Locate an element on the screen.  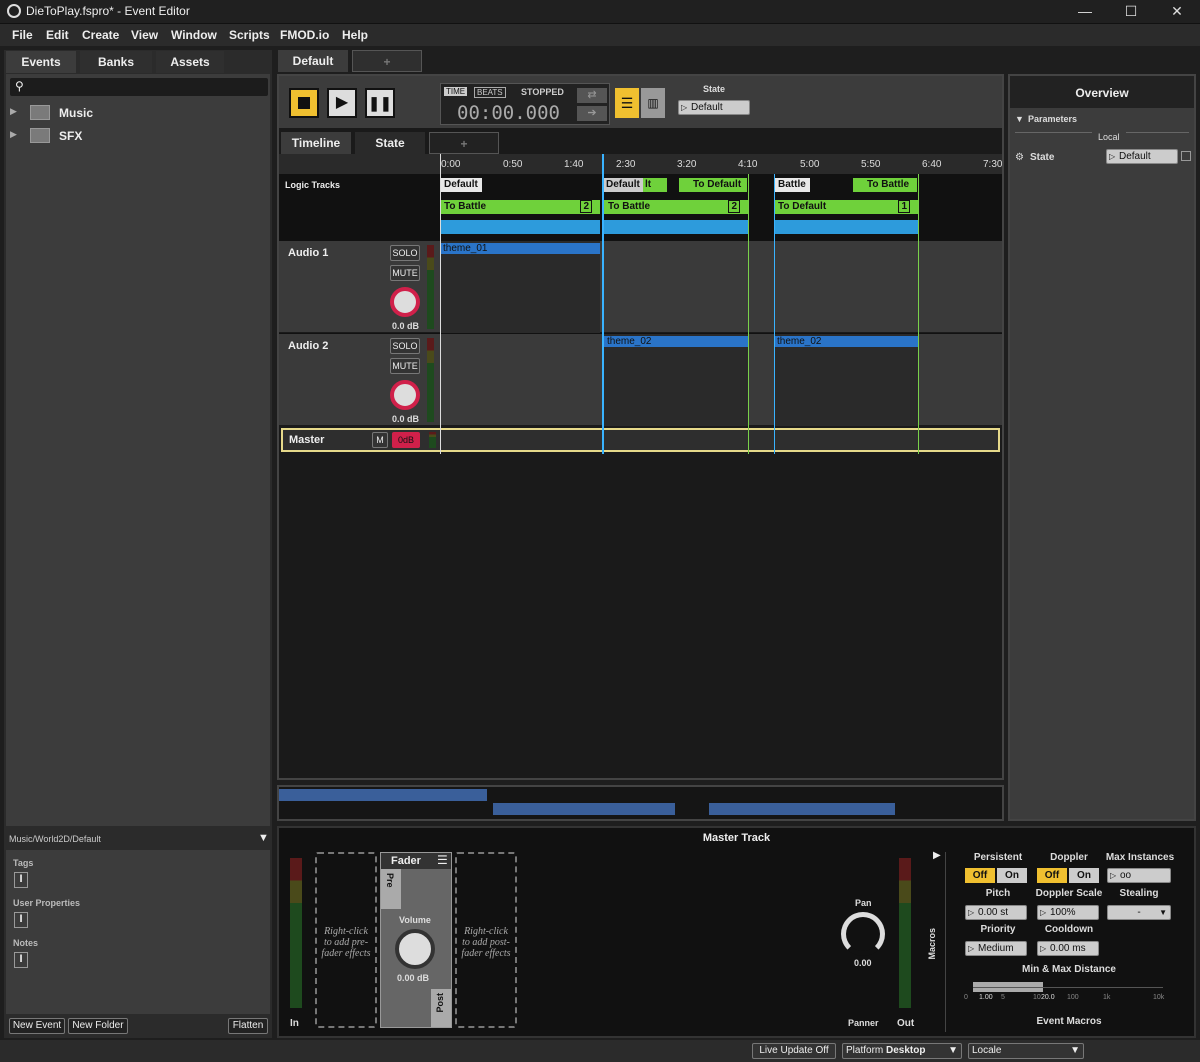
tracks-view-button: ☰ is located at coordinates (627, 103).